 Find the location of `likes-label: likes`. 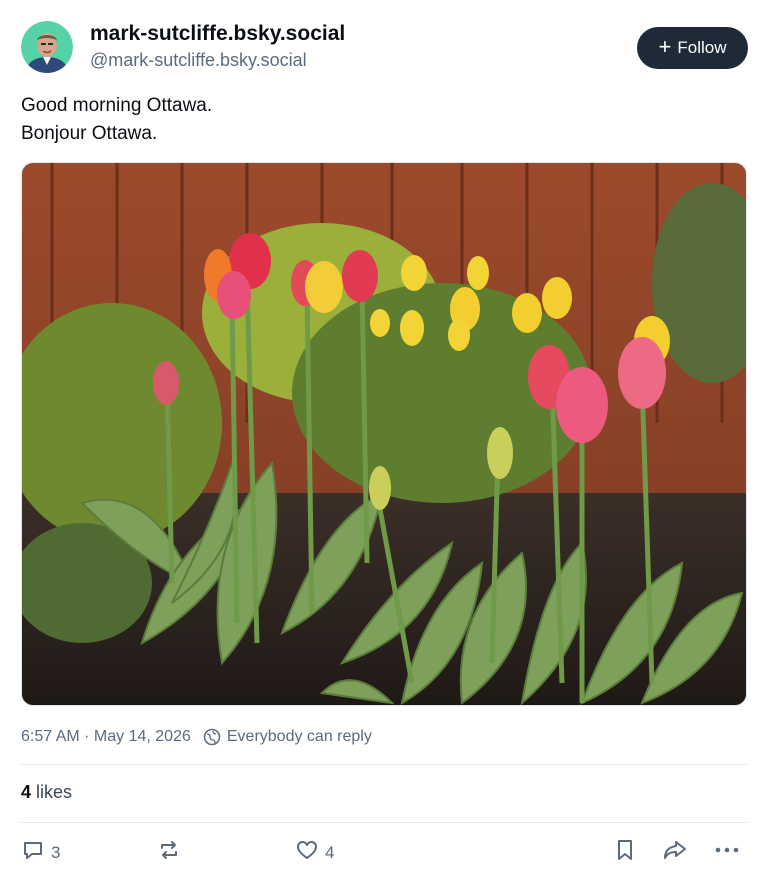

likes-label: likes is located at coordinates (54, 792).